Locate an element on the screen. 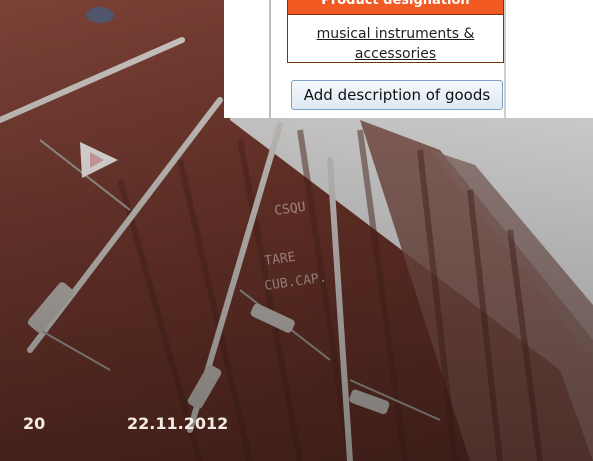 The image size is (593, 461). add-description-button: Add description of goods is located at coordinates (397, 95).